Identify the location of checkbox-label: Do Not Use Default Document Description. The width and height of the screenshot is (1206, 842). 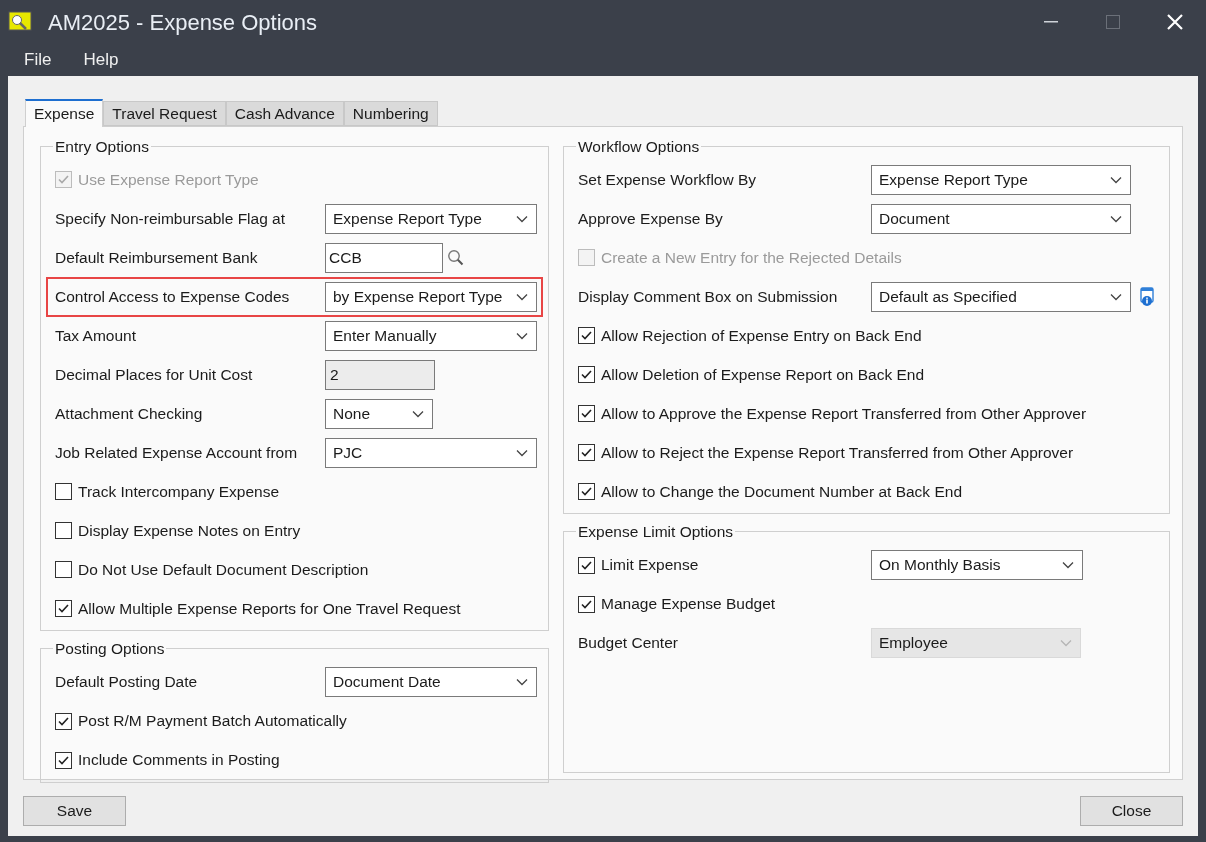
(223, 570).